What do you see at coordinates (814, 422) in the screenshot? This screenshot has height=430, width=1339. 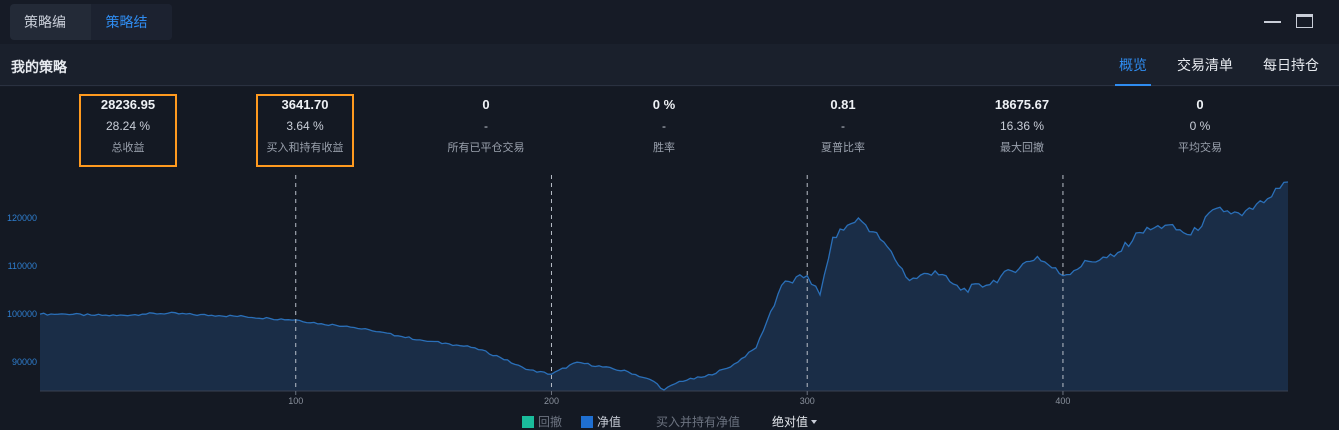 I see `chevron-down-icon` at bounding box center [814, 422].